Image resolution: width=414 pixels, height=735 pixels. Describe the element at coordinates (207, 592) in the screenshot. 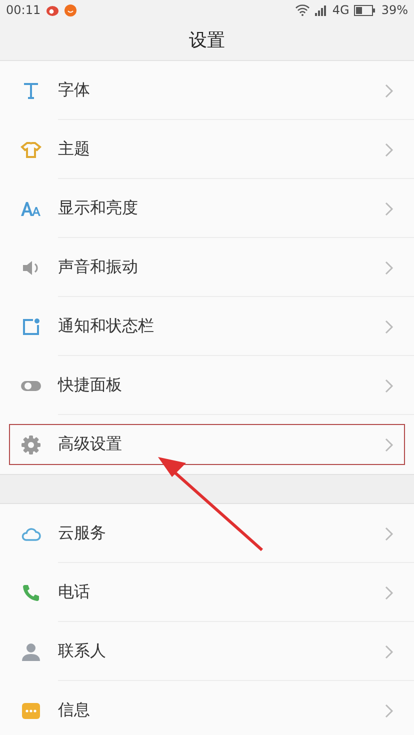

I see `settings-item: 电话` at that location.